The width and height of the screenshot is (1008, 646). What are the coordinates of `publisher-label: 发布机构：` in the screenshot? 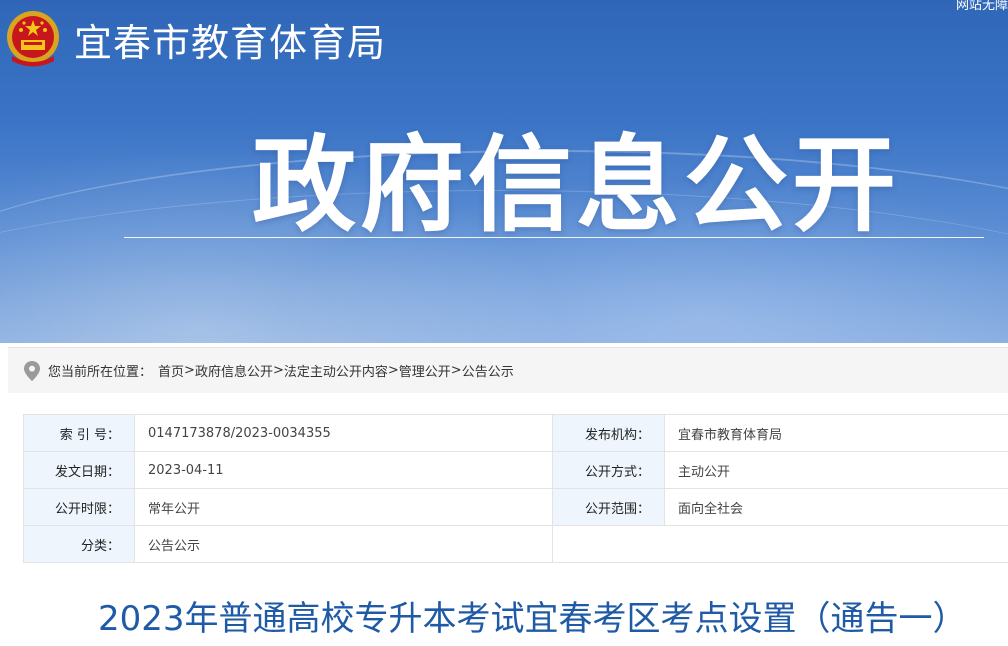 It's located at (608, 433).